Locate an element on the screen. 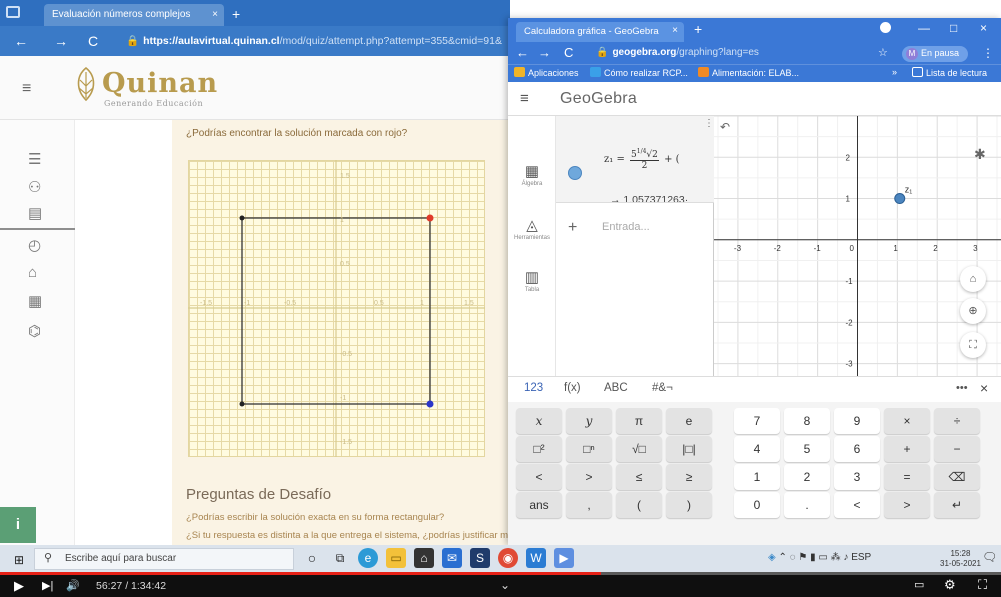 The width and height of the screenshot is (1001, 597). geogebra-url-field: 🔒 geogebra.org/graphing?lang=es is located at coordinates (677, 52).